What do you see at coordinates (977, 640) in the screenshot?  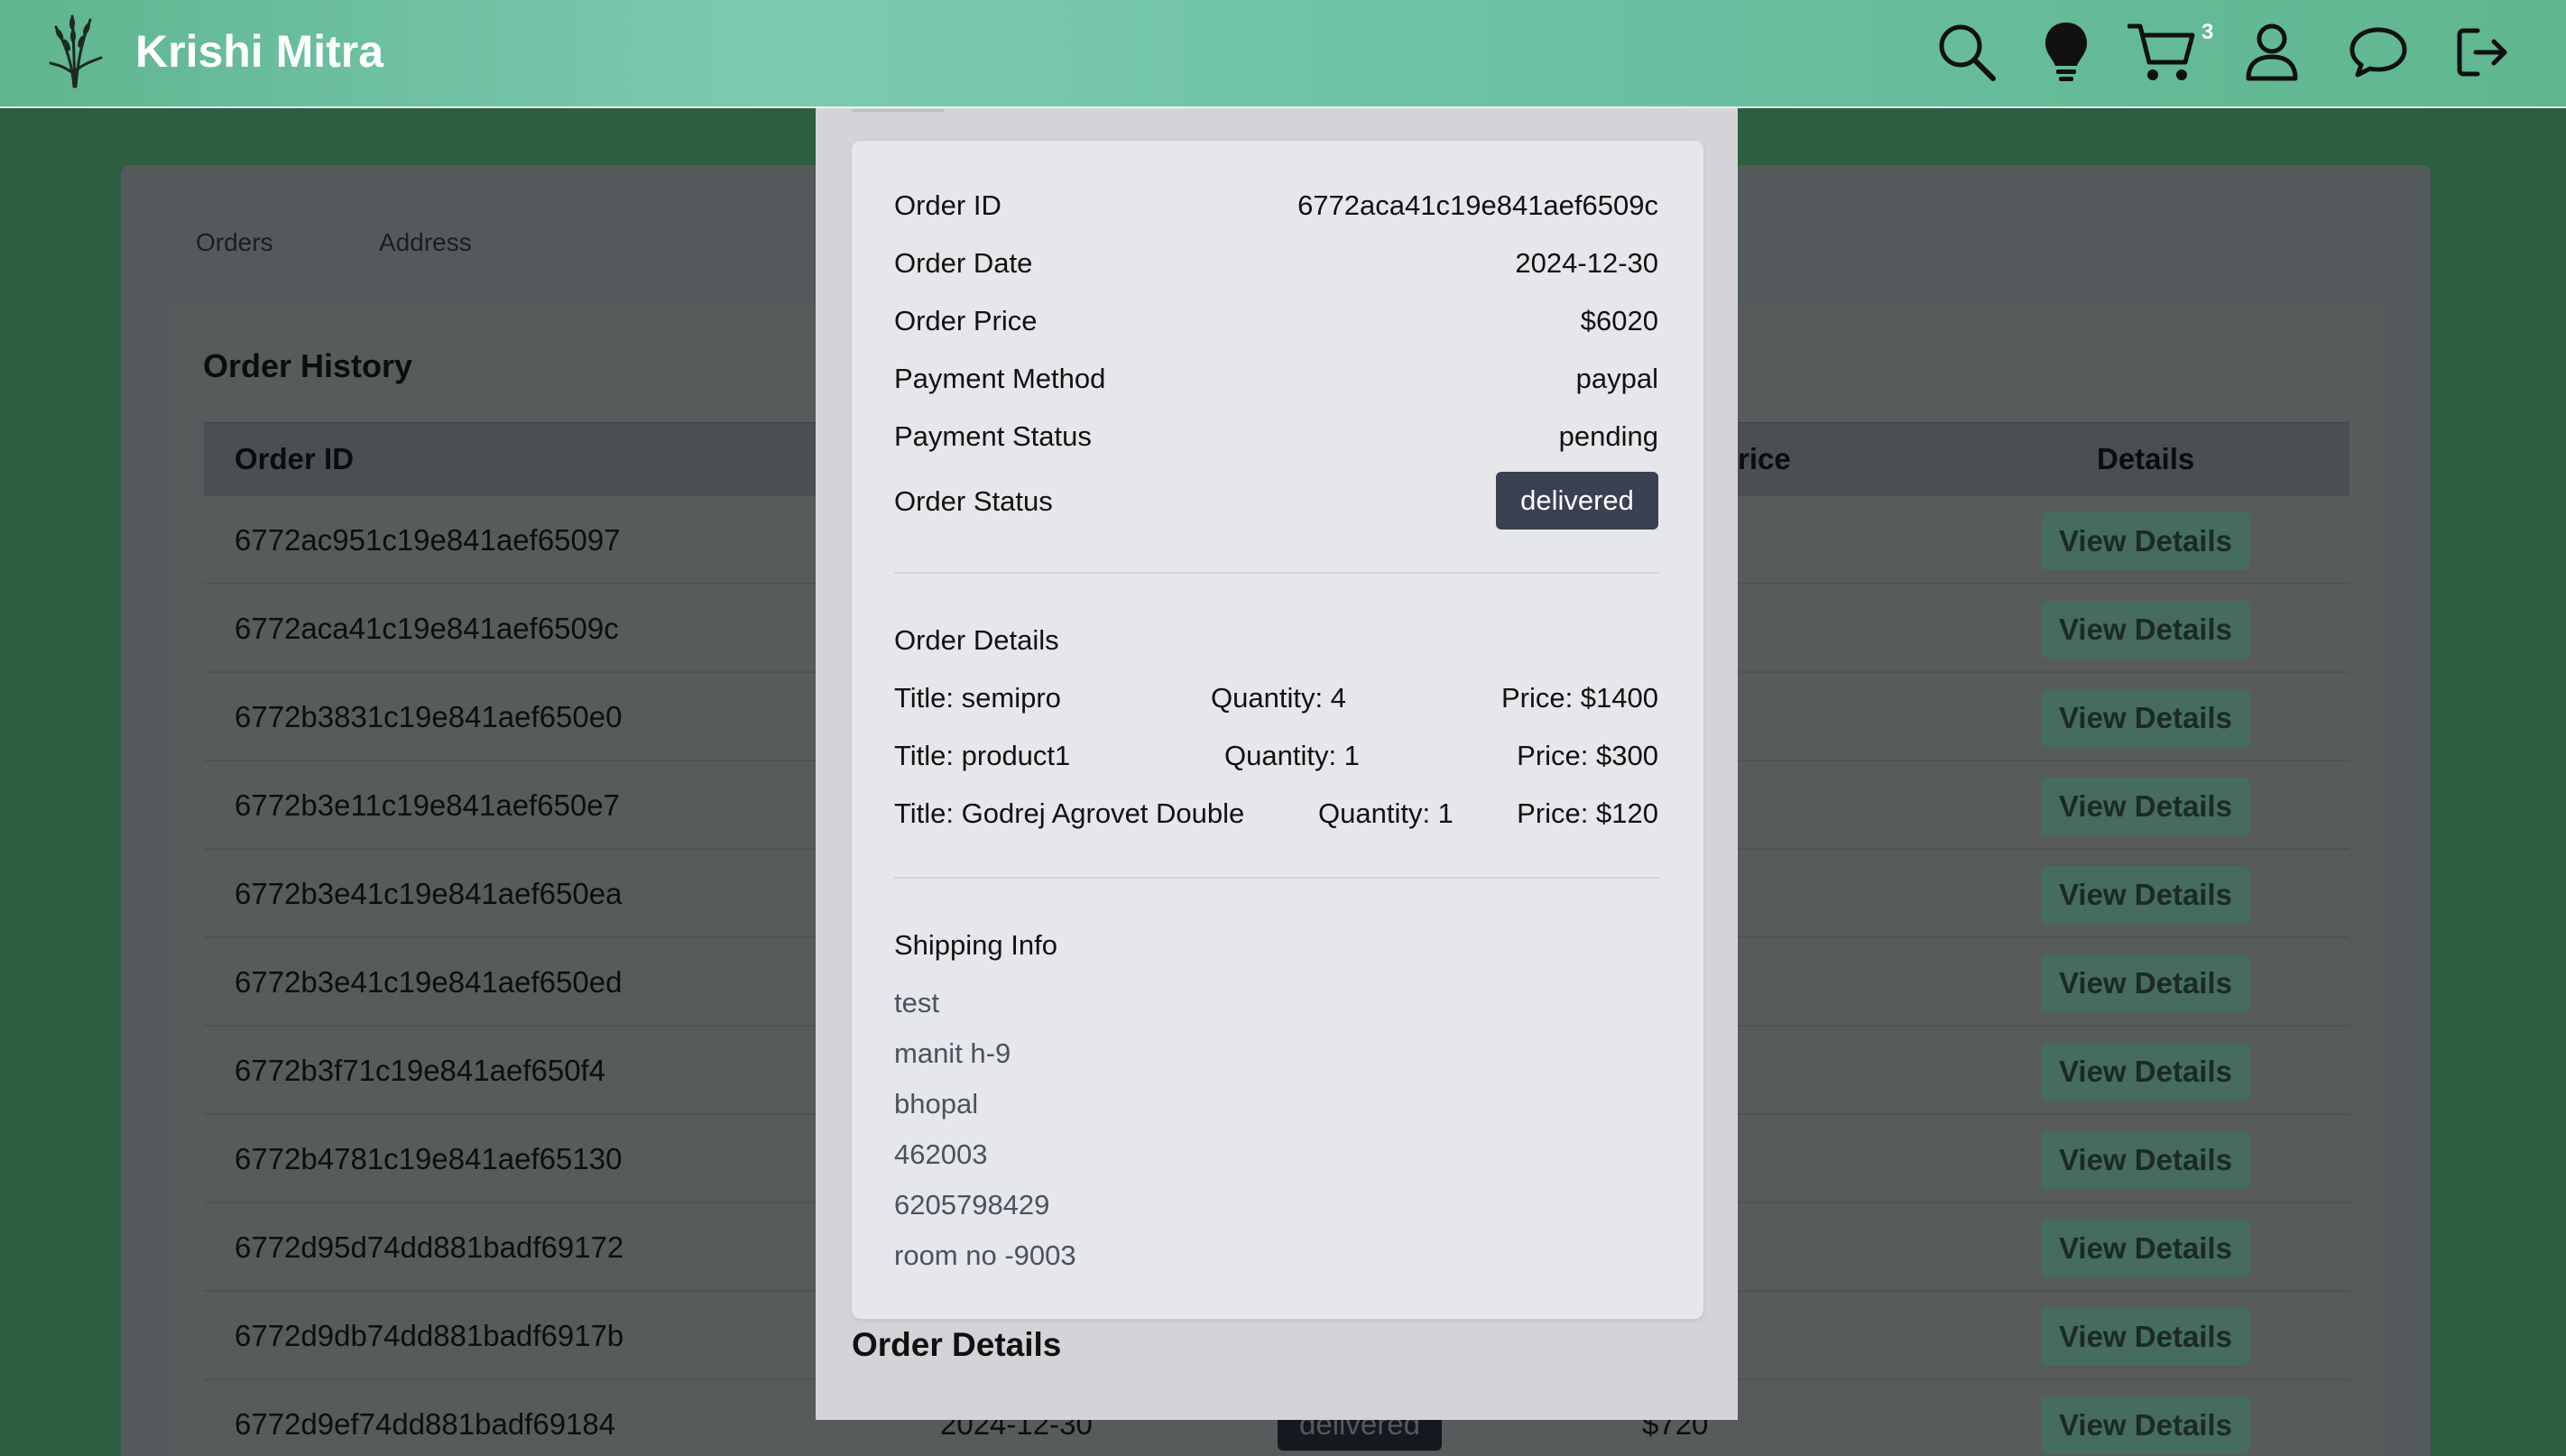 I see `order-details-heading: Order Details` at bounding box center [977, 640].